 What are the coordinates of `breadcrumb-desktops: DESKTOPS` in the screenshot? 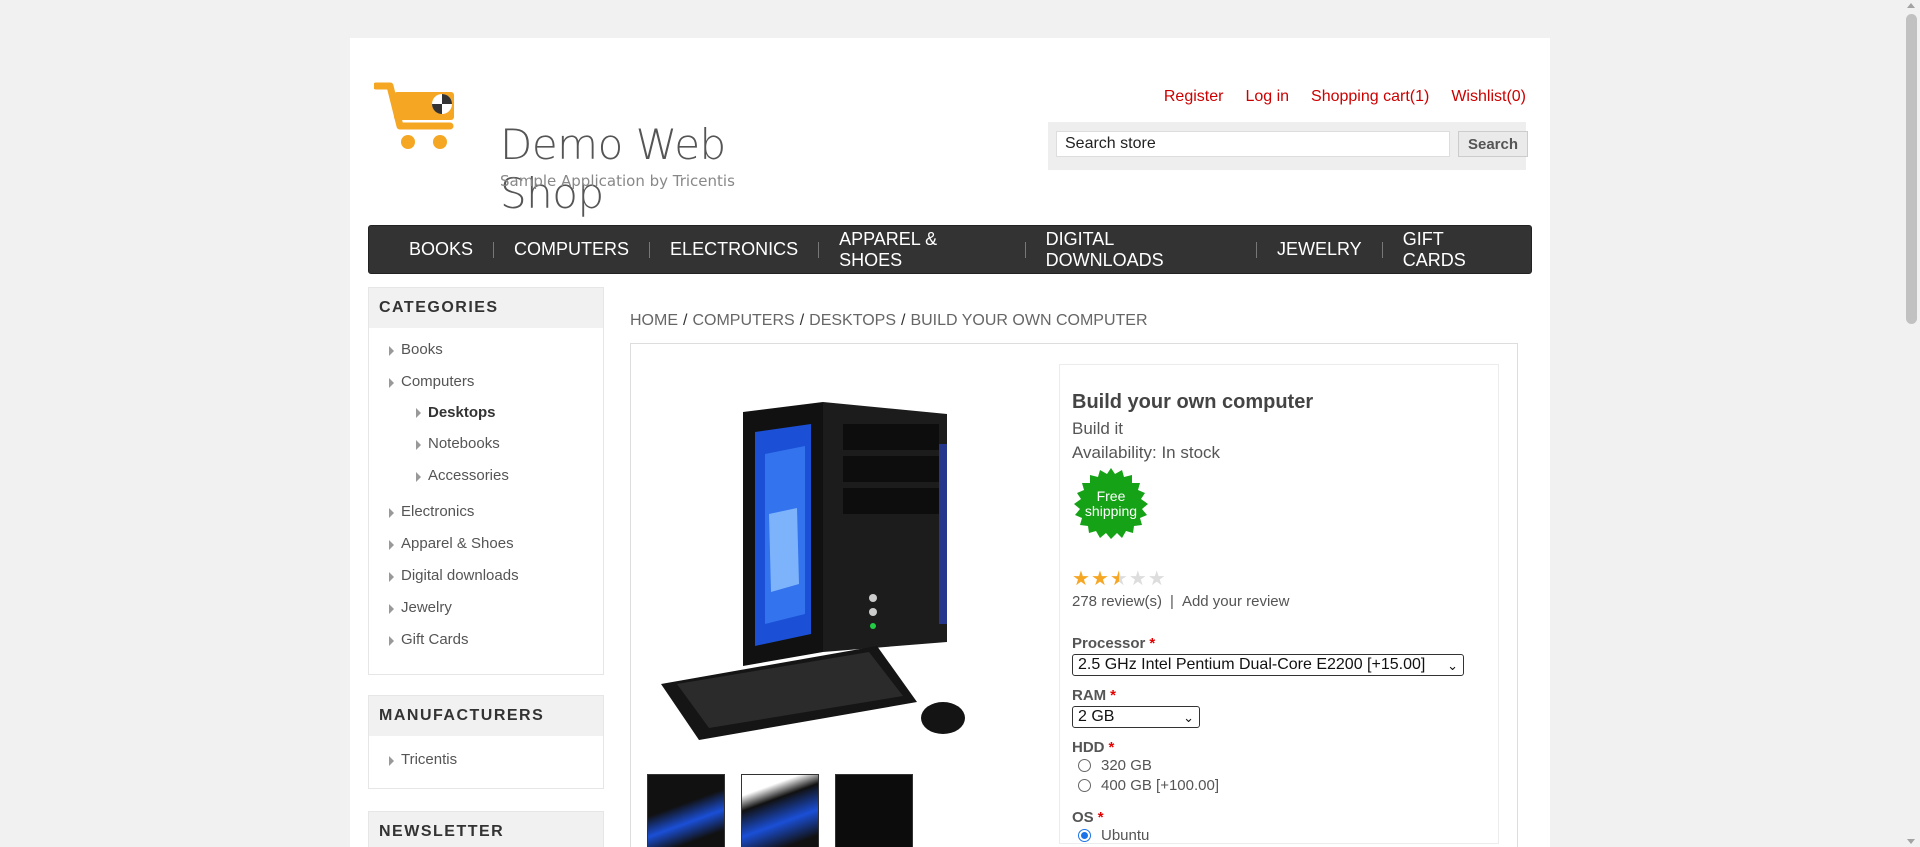 It's located at (852, 320).